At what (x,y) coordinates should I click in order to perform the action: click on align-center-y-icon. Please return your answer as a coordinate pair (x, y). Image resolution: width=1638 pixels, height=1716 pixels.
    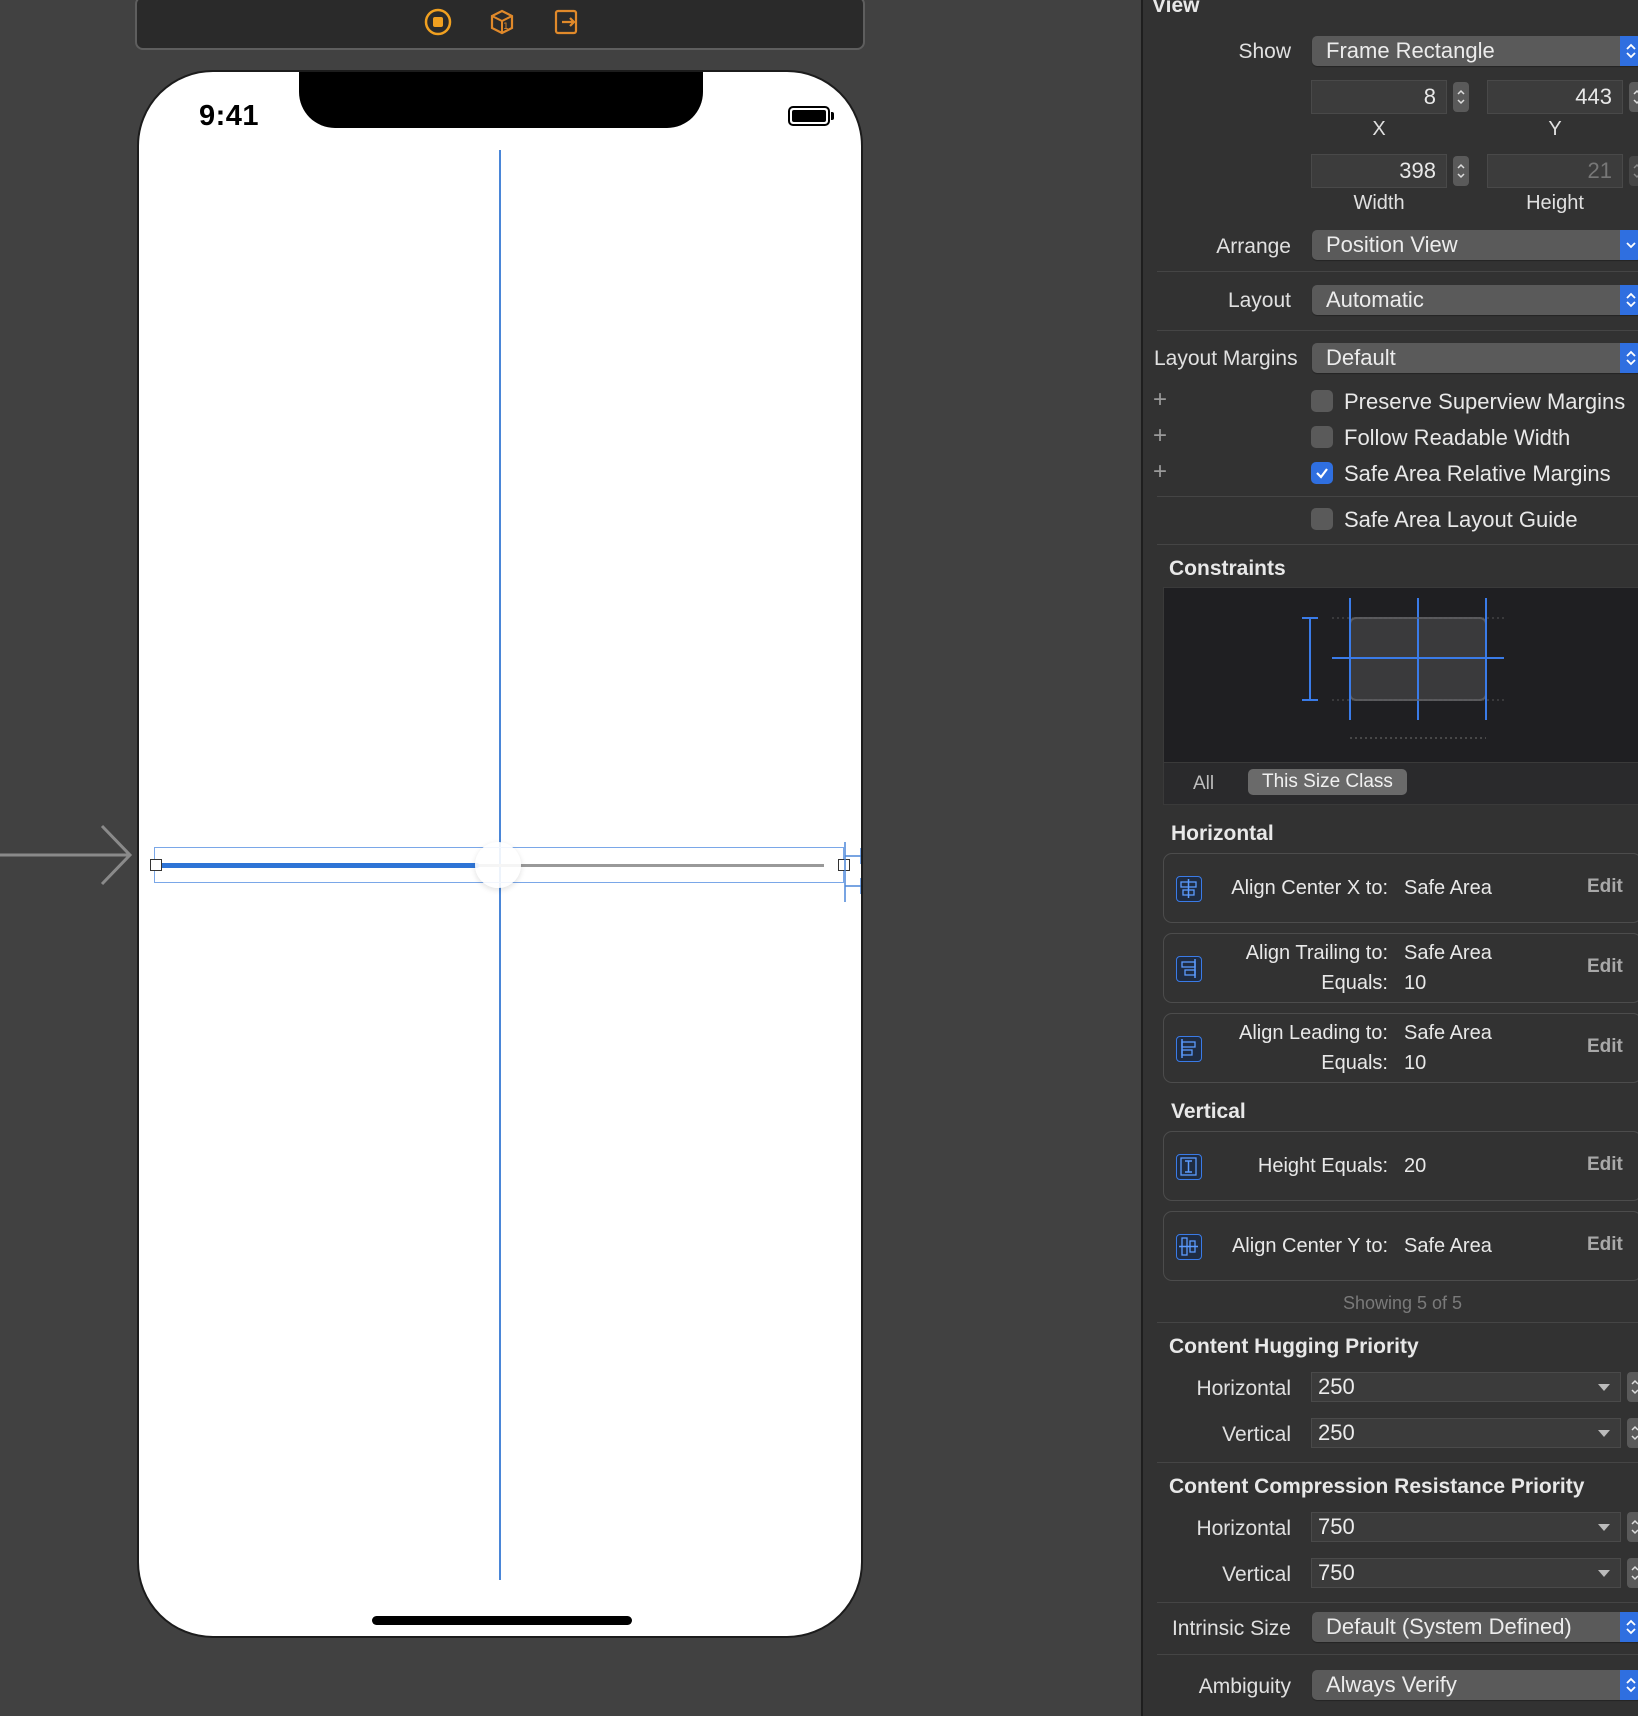
    Looking at the image, I should click on (1189, 1247).